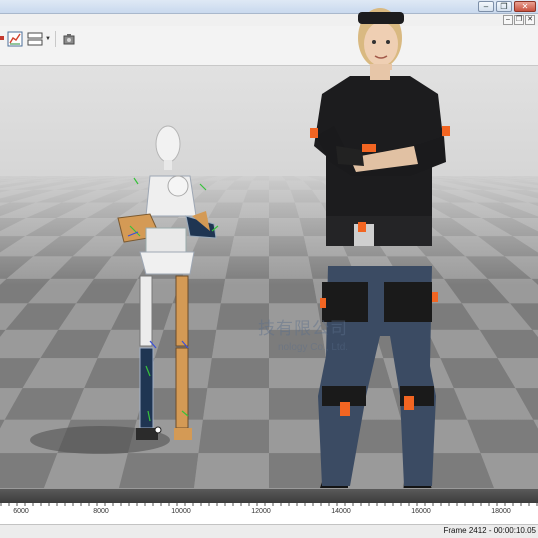 The image size is (538, 538). I want to click on close-button: ✕, so click(525, 6).